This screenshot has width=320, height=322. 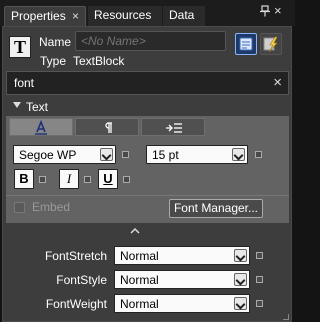 I want to click on fontstyle-value: Normal, so click(x=139, y=280).